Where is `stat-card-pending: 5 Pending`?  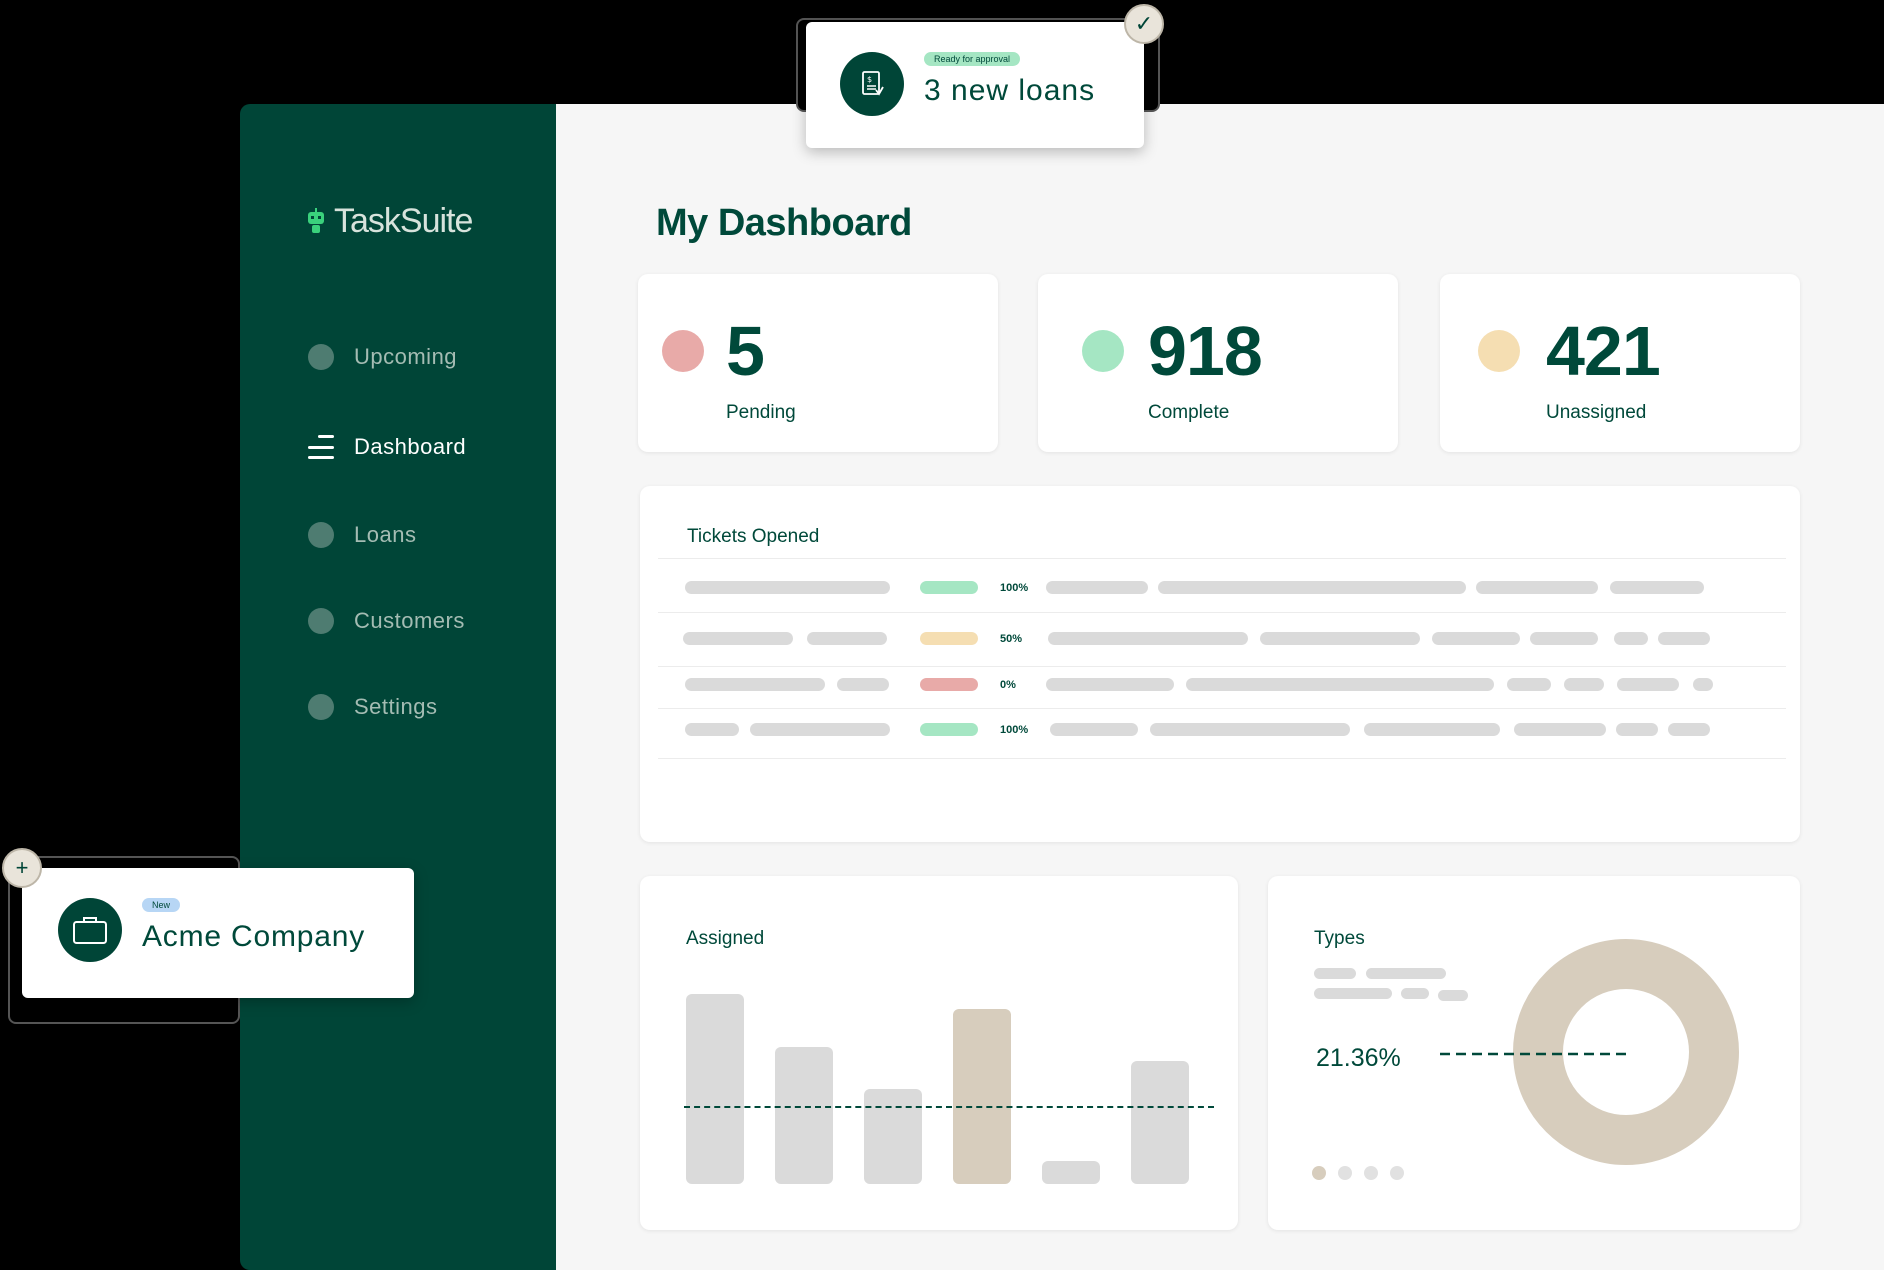
stat-card-pending: 5 Pending is located at coordinates (818, 363).